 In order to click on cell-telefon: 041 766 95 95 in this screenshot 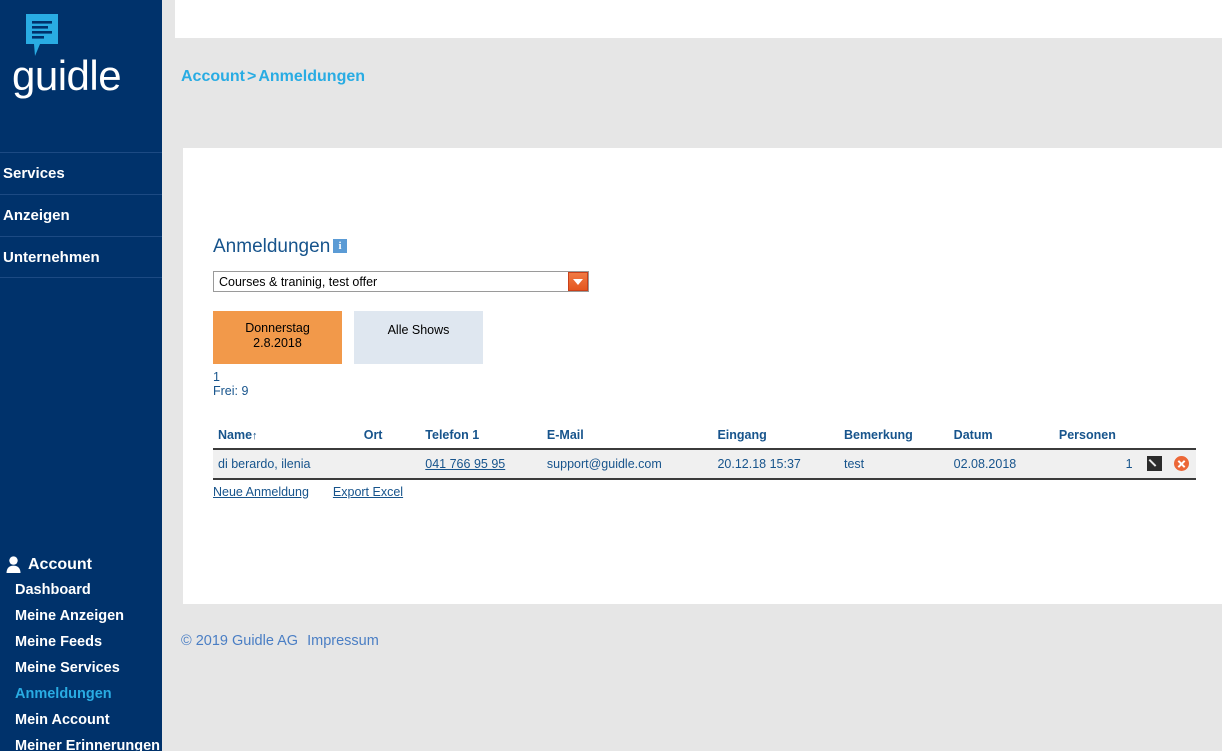, I will do `click(486, 465)`.